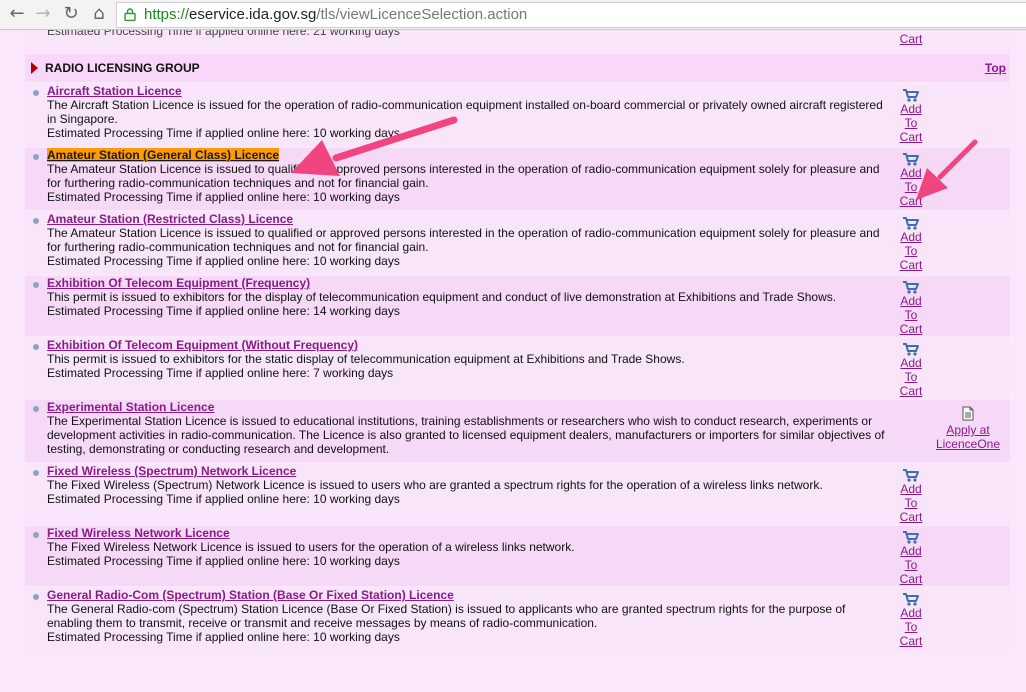 This screenshot has height=692, width=1026. I want to click on url-path: /tls/viewLicenceSelection.action, so click(422, 14).